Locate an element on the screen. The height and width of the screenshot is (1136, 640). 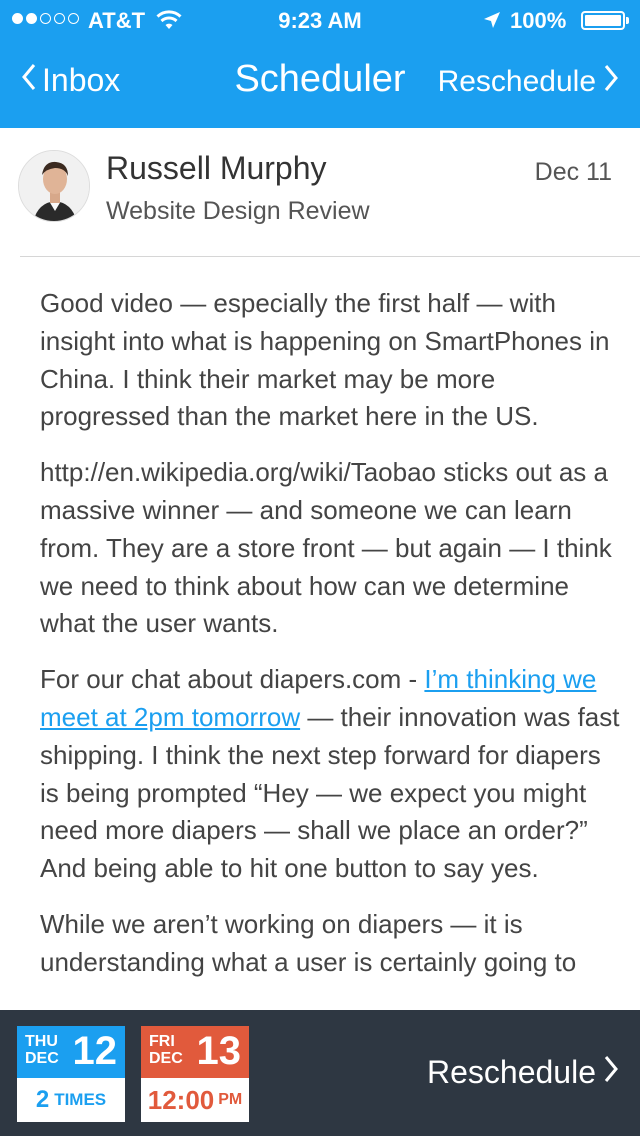
battery-percentage: 100% is located at coordinates (538, 20).